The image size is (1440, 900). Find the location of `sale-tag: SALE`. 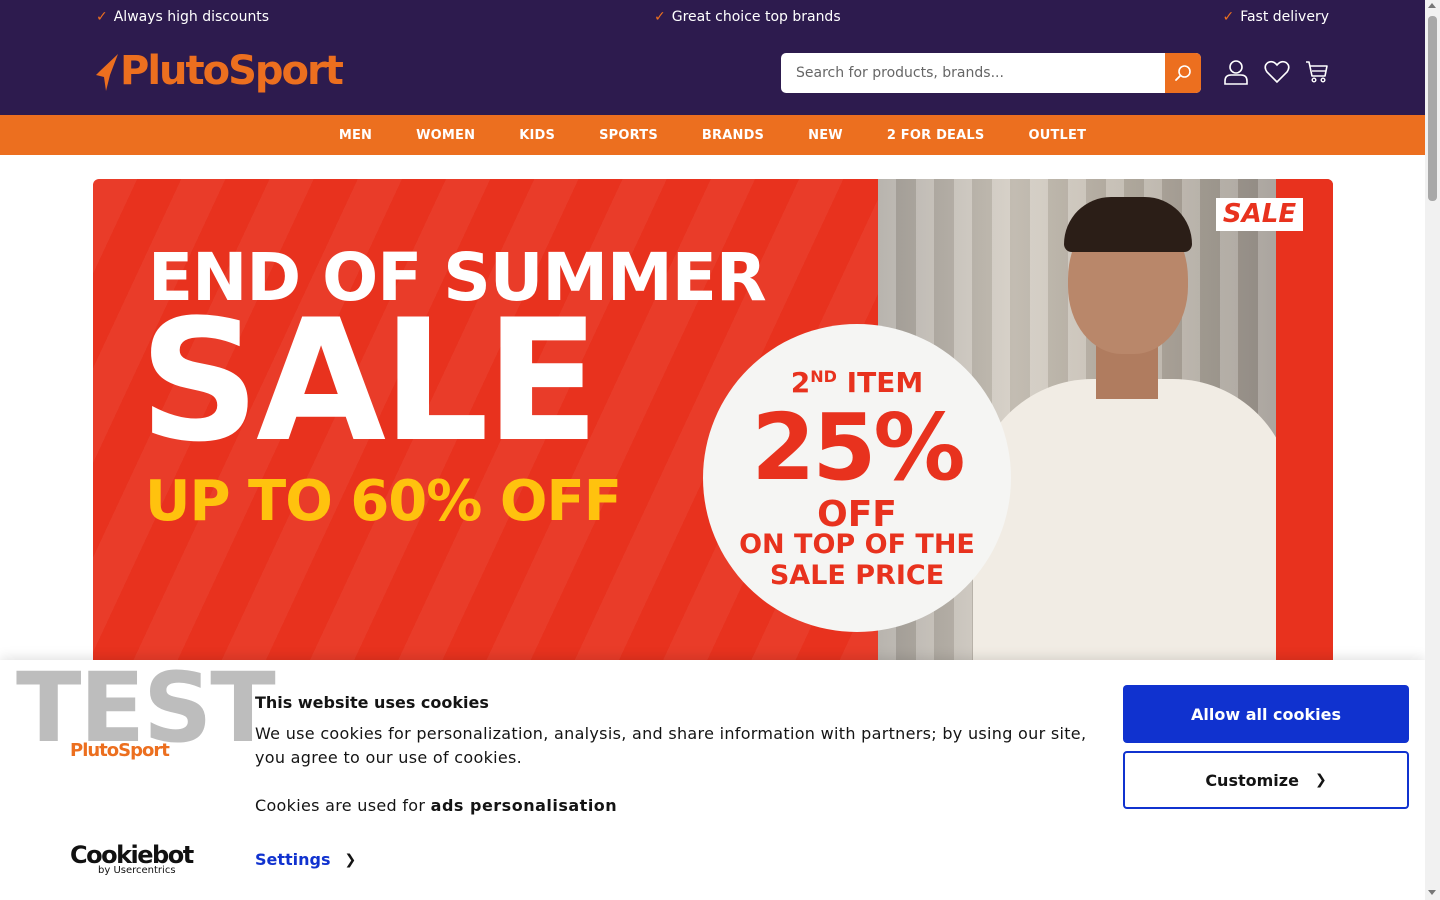

sale-tag: SALE is located at coordinates (1259, 214).